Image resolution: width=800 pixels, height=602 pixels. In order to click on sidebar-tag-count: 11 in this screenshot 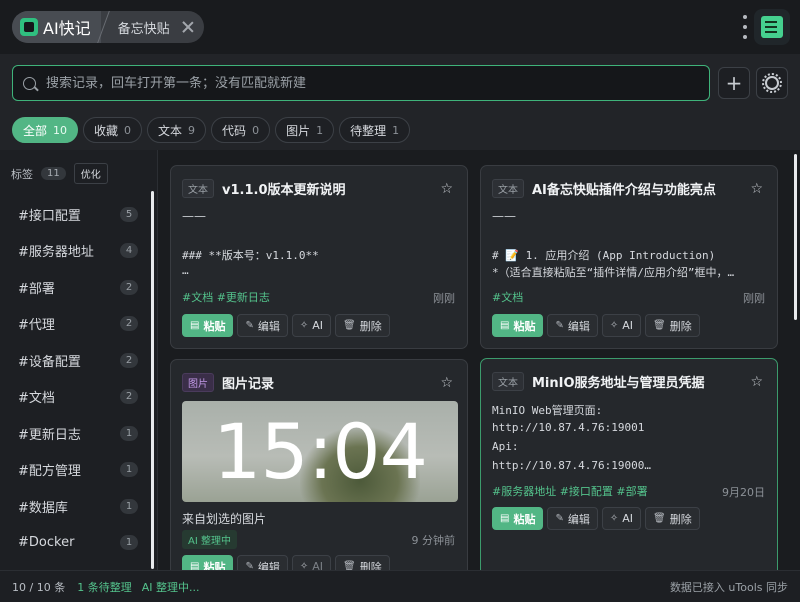, I will do `click(53, 173)`.